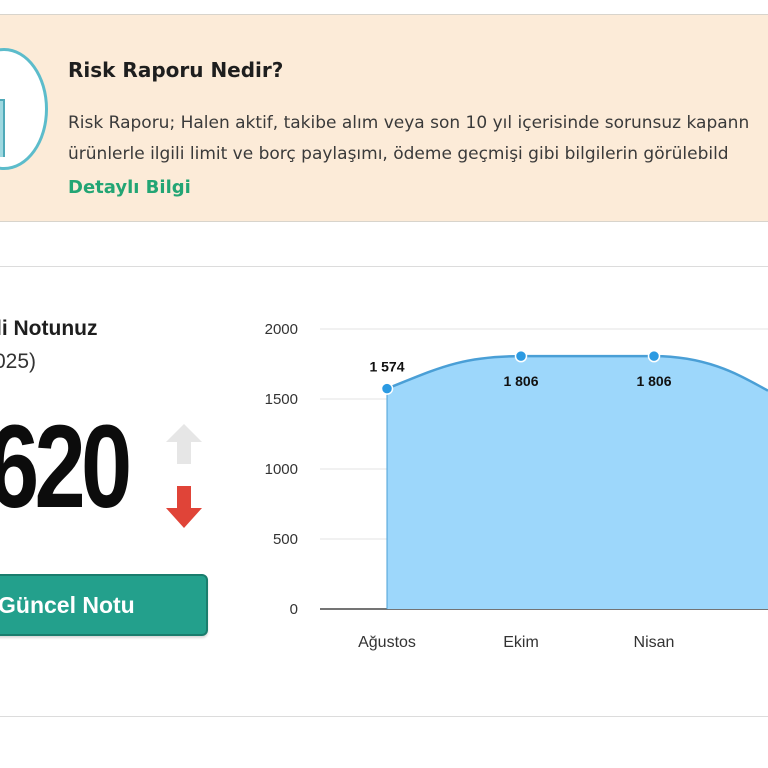  Describe the element at coordinates (49, 328) in the screenshot. I see `score-title: li Notunuz` at that location.